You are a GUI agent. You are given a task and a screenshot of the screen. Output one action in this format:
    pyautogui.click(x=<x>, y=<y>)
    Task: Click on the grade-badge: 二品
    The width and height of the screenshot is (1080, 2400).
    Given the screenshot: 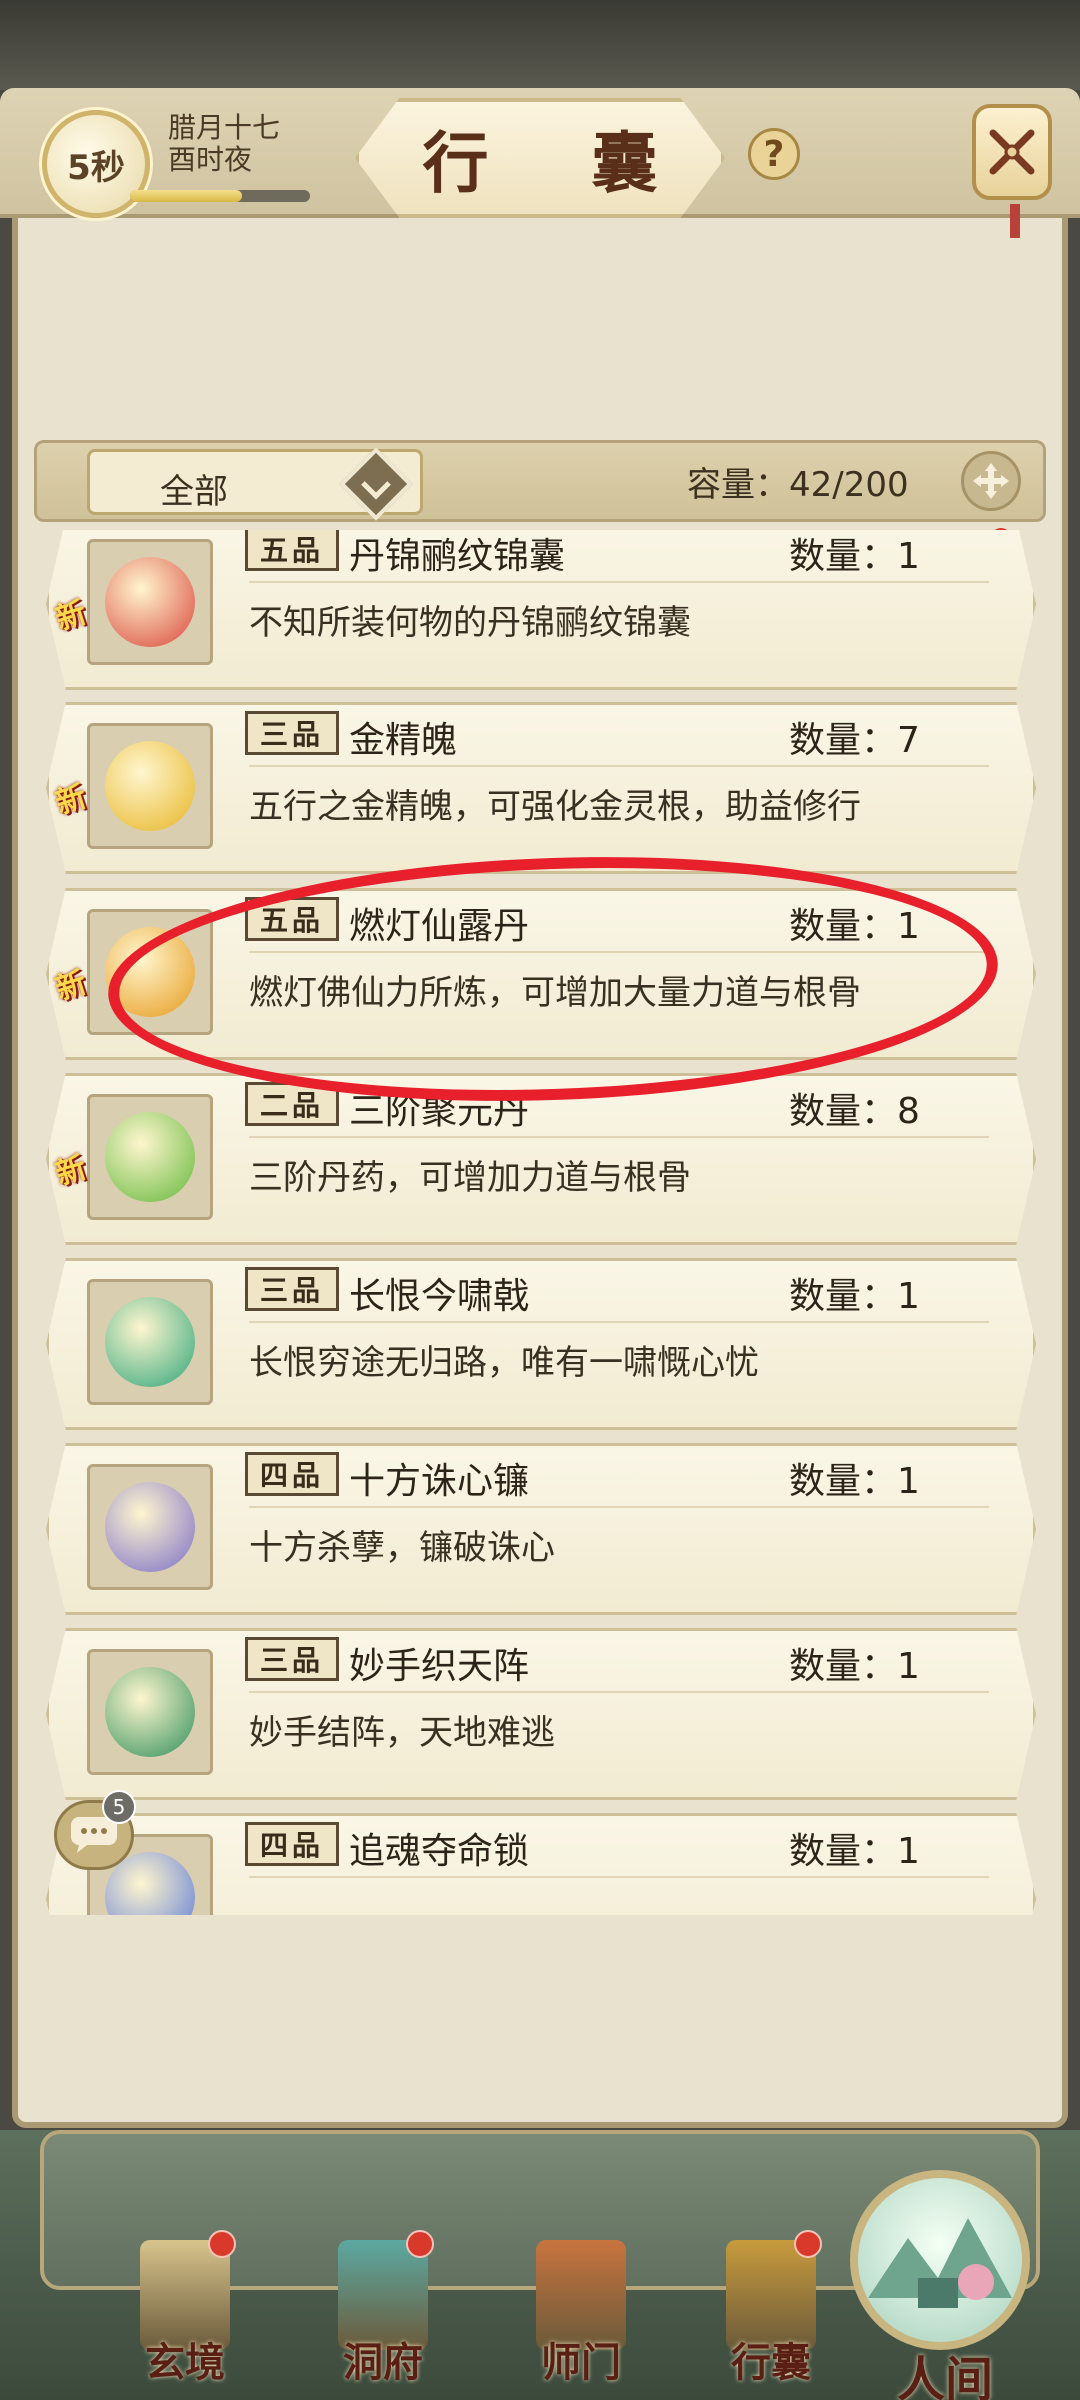 What is the action you would take?
    pyautogui.click(x=292, y=1104)
    